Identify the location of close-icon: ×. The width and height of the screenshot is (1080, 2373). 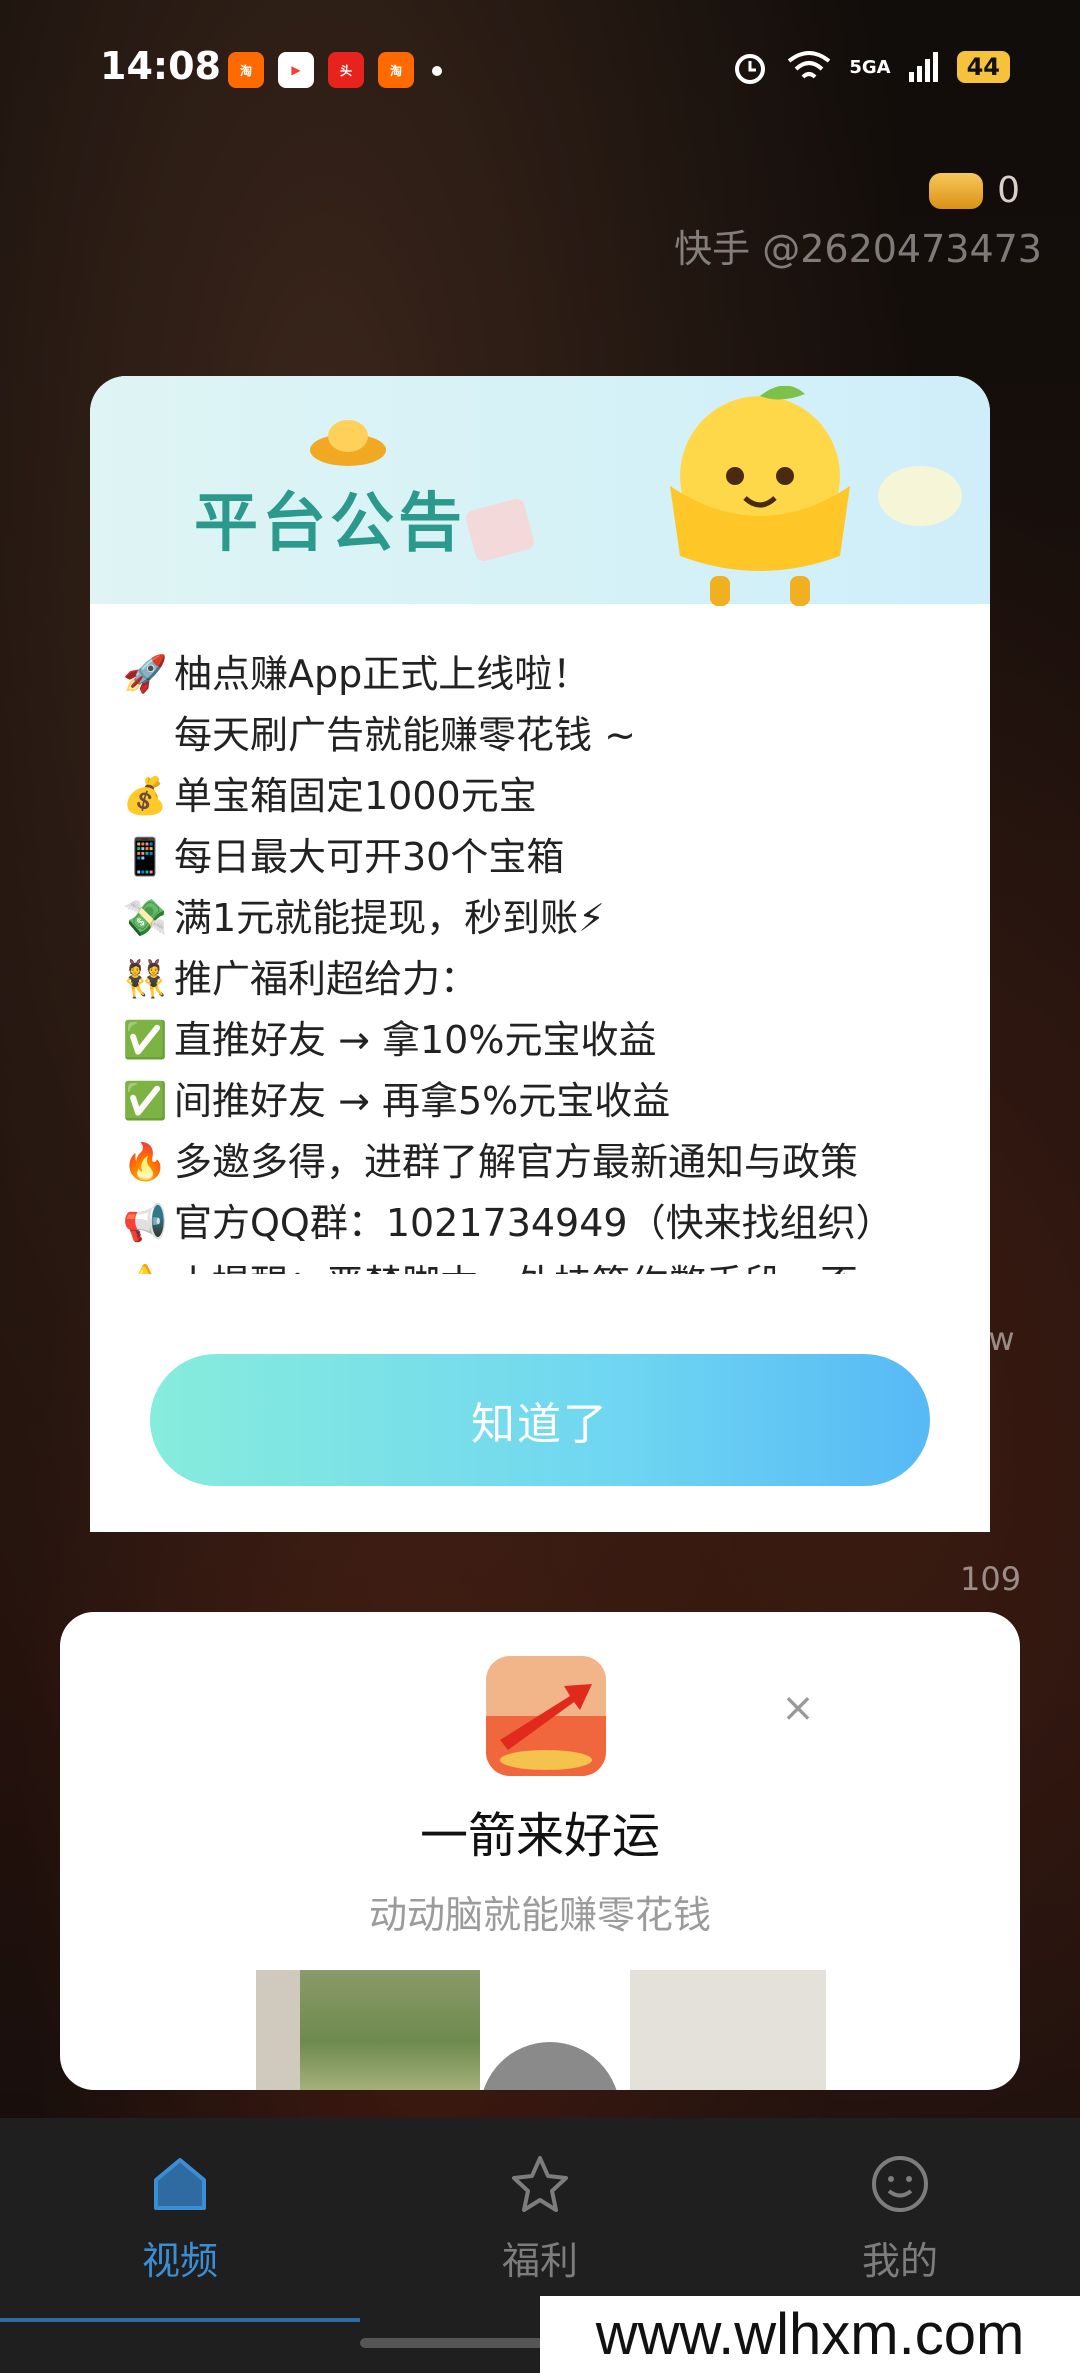
(798, 1708).